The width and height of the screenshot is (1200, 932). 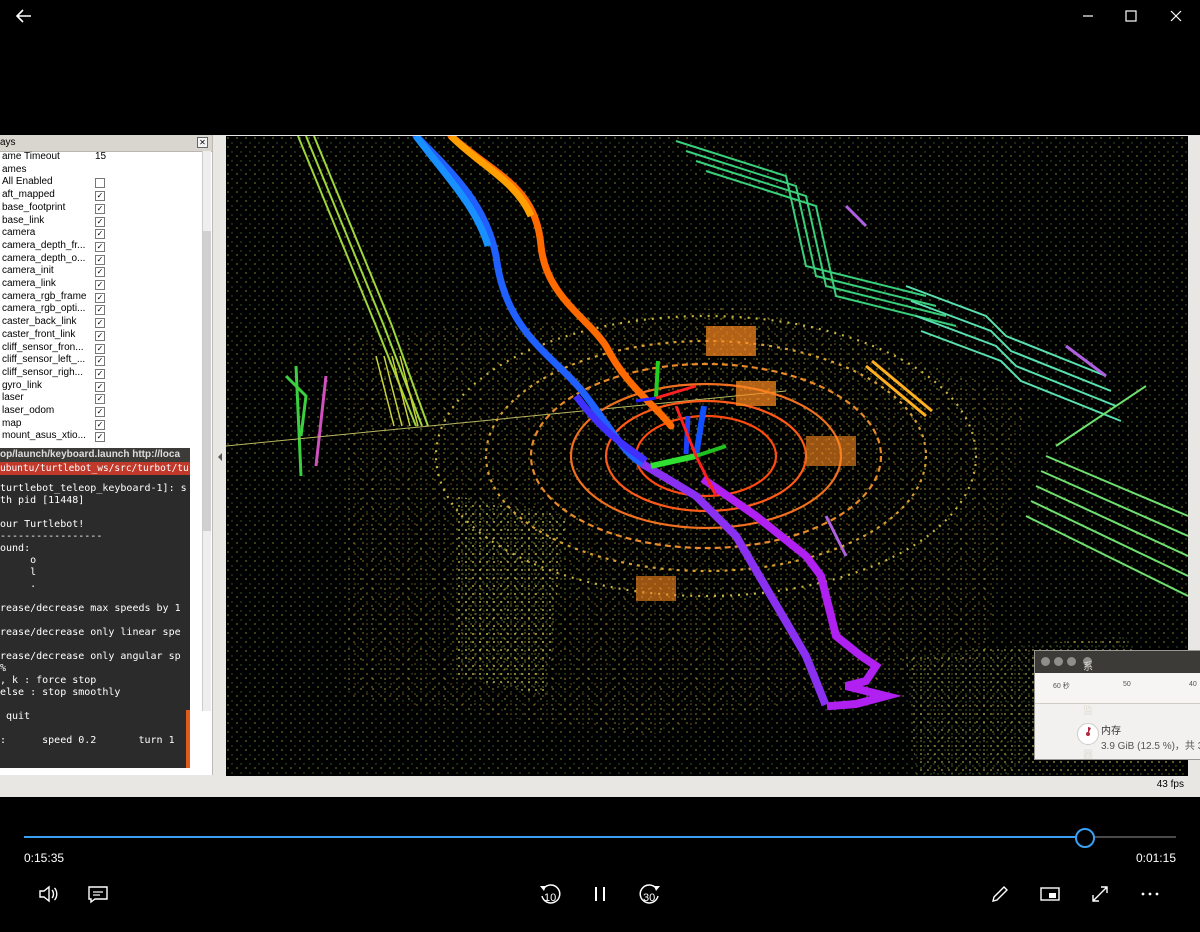 What do you see at coordinates (206, 431) in the screenshot?
I see `displays-scrollbar` at bounding box center [206, 431].